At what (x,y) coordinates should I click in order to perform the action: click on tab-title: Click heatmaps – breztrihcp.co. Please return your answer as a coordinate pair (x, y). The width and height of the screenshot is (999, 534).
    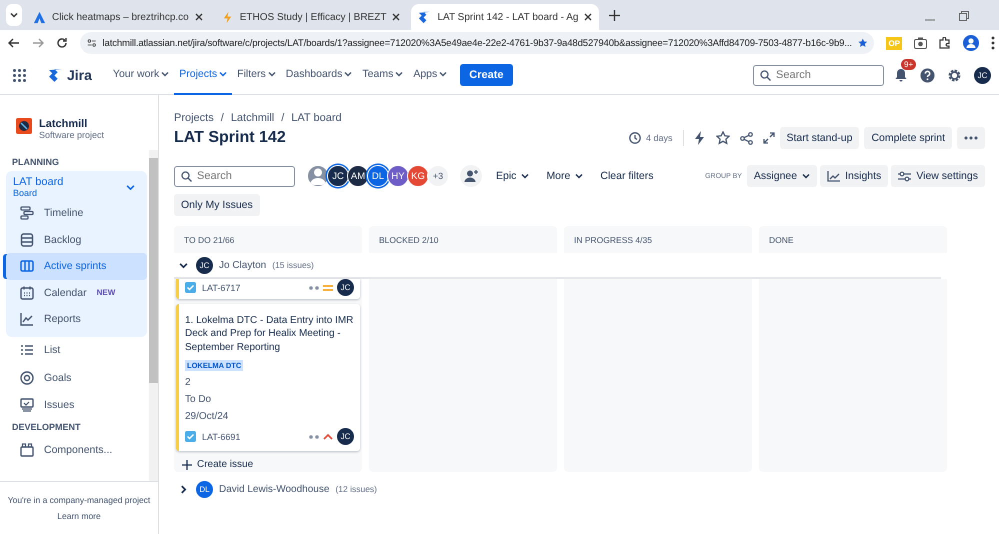
    Looking at the image, I should click on (120, 17).